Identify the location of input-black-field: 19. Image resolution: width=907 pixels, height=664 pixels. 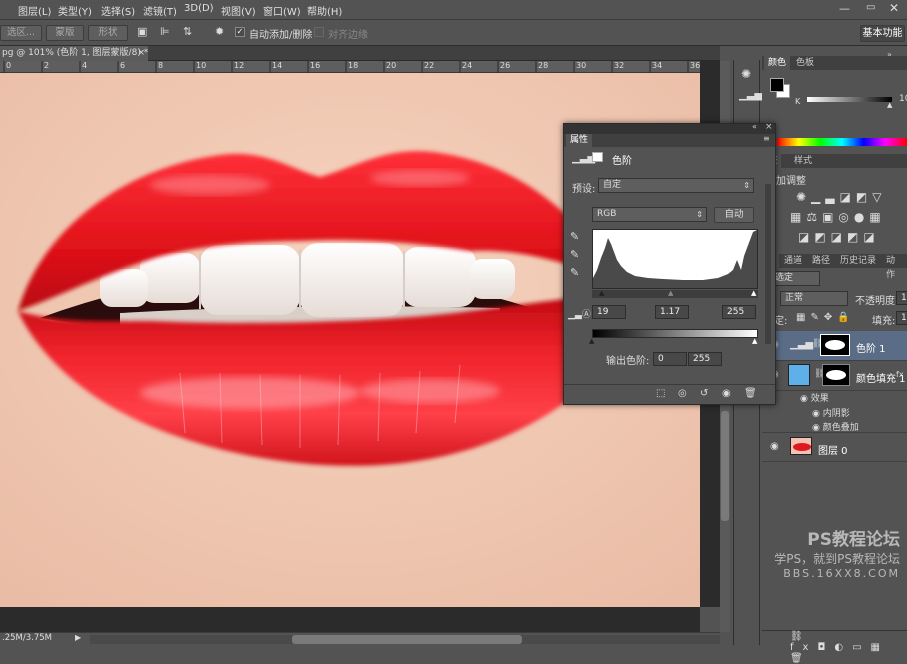
(609, 312).